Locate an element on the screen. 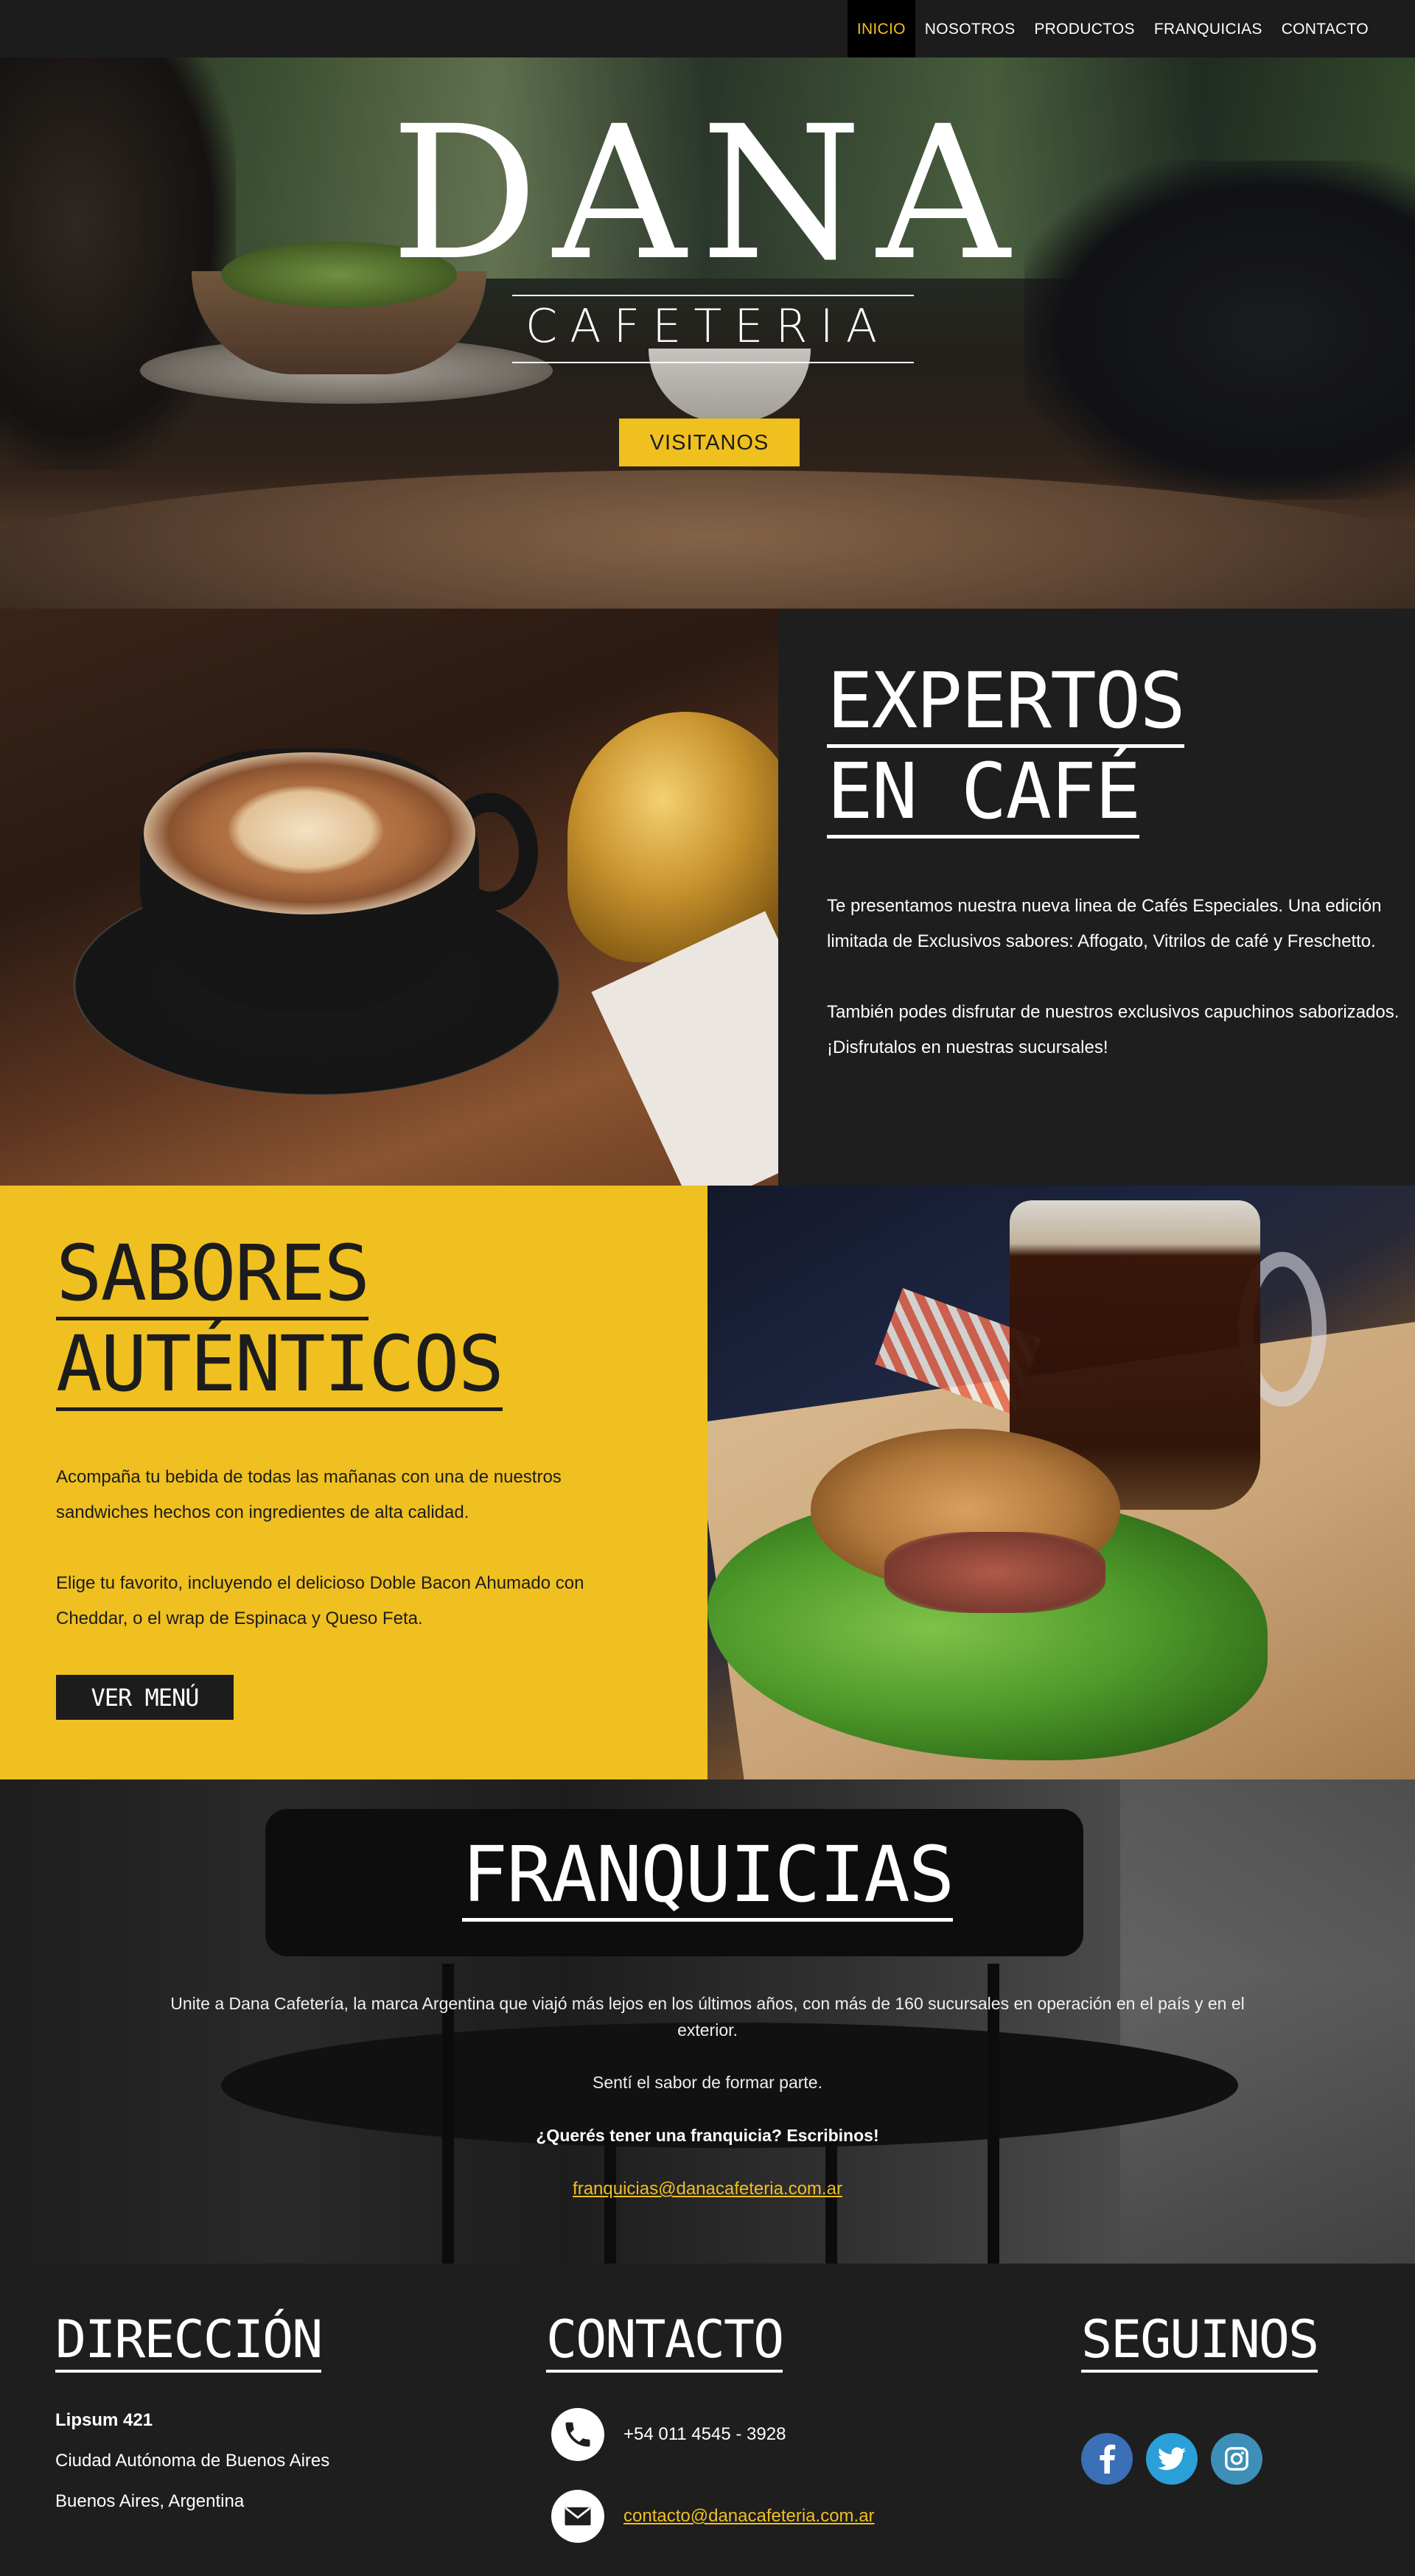 The height and width of the screenshot is (2576, 1415). franquicias-title-text: FRANQUICIAS is located at coordinates (707, 1876).